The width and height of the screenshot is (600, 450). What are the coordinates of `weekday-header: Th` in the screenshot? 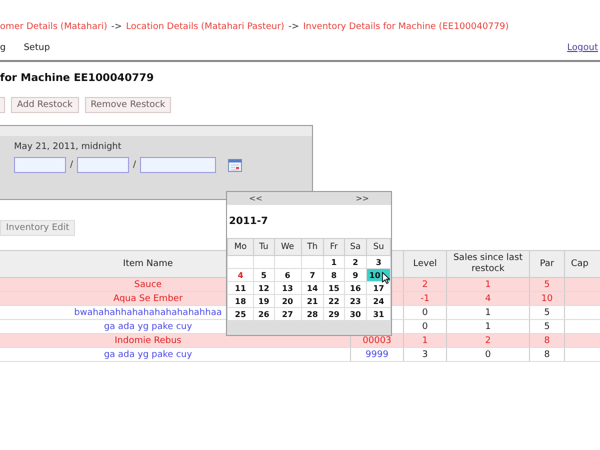 It's located at (312, 247).